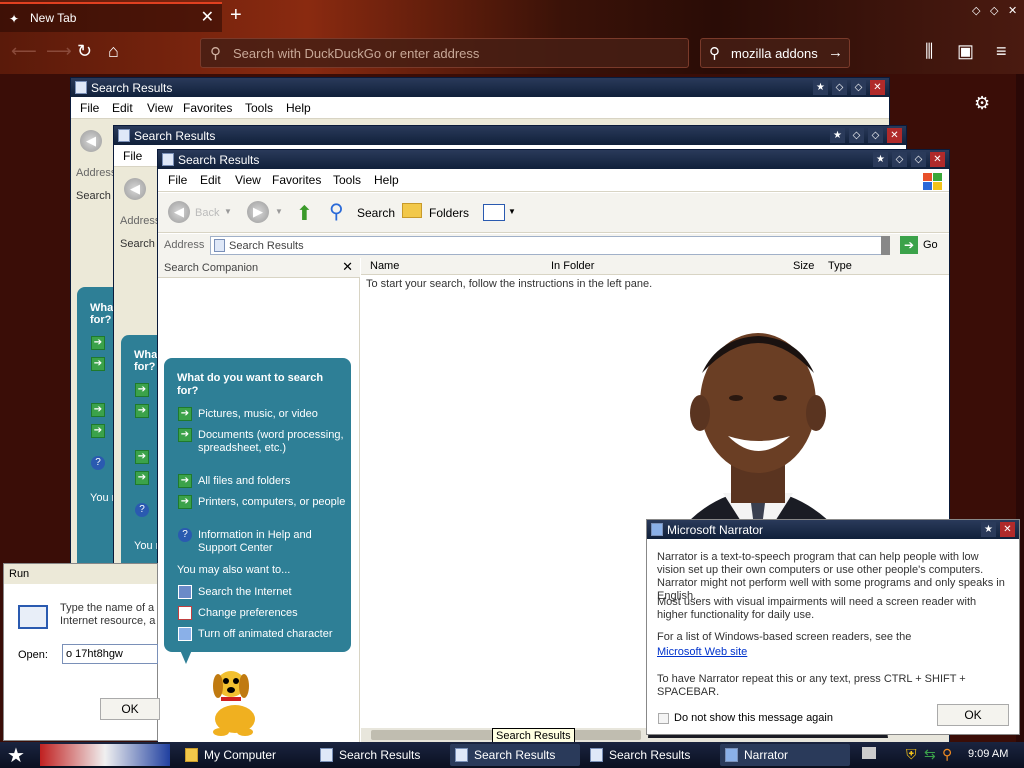  What do you see at coordinates (663, 718) in the screenshot?
I see `dont-show-checkbox` at bounding box center [663, 718].